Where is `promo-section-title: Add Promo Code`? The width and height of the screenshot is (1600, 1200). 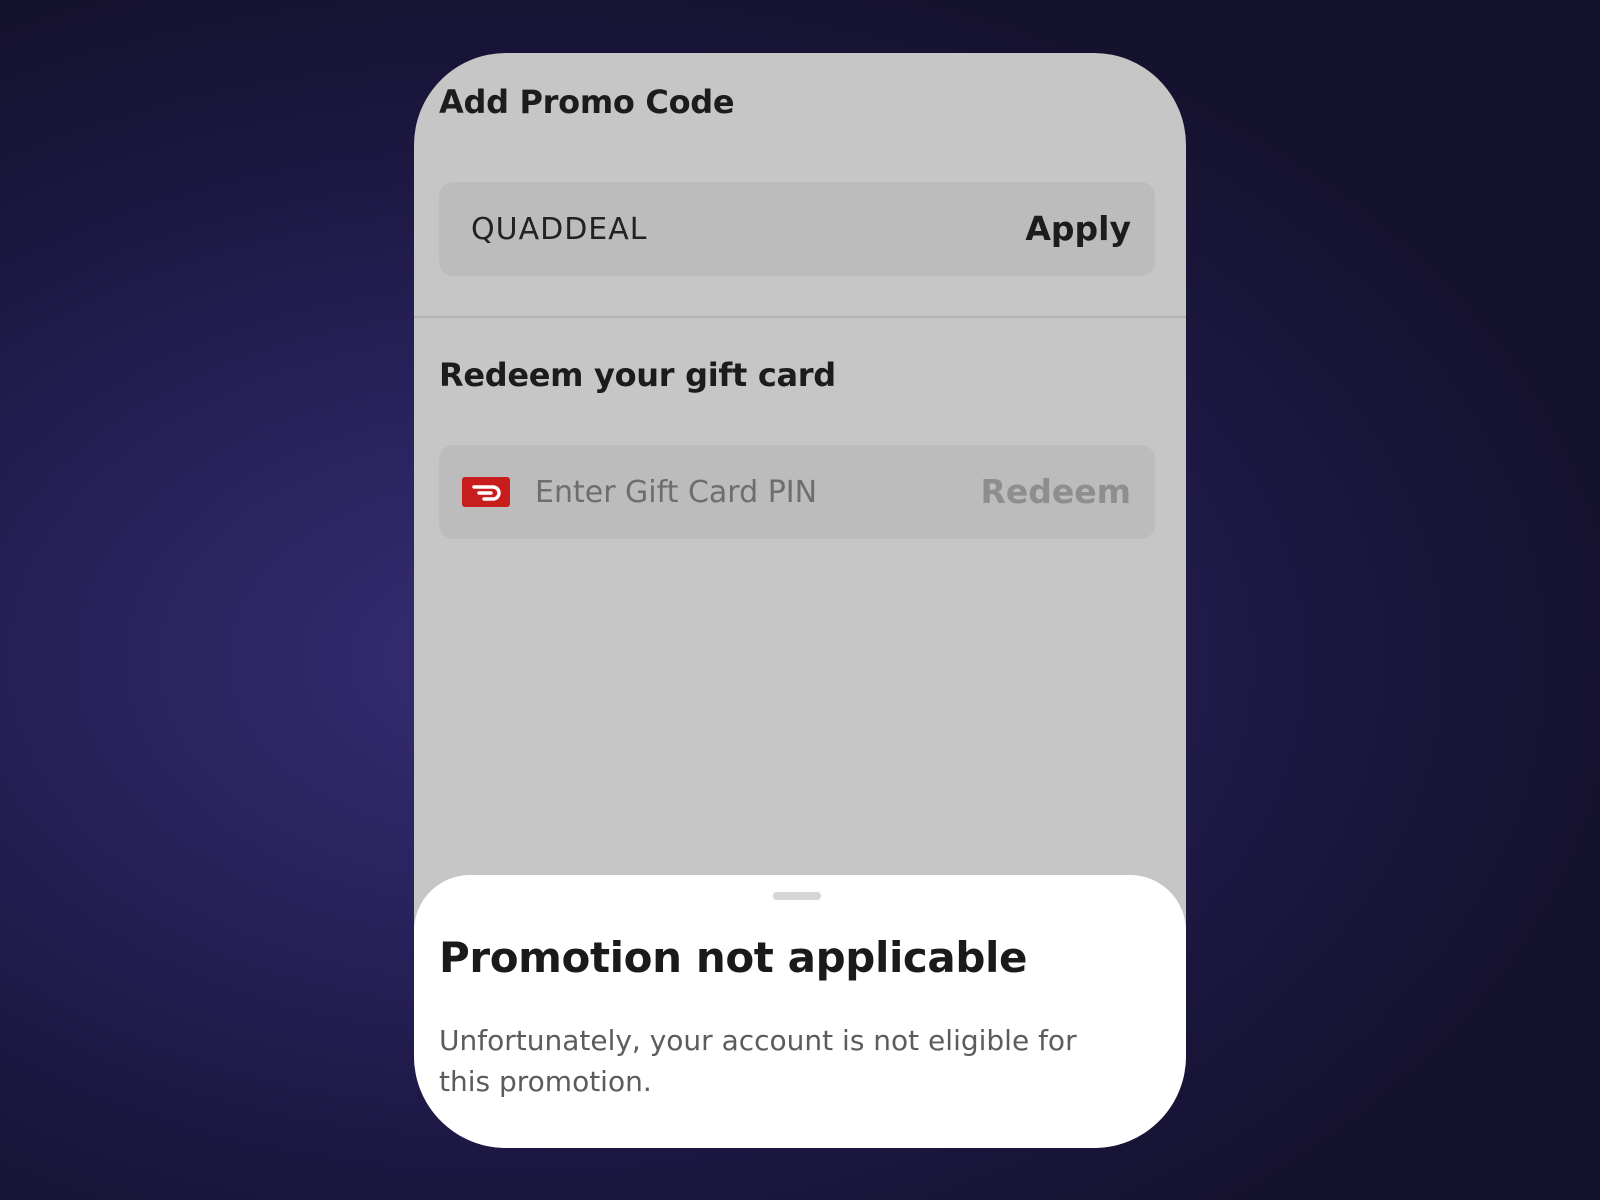
promo-section-title: Add Promo Code is located at coordinates (587, 102).